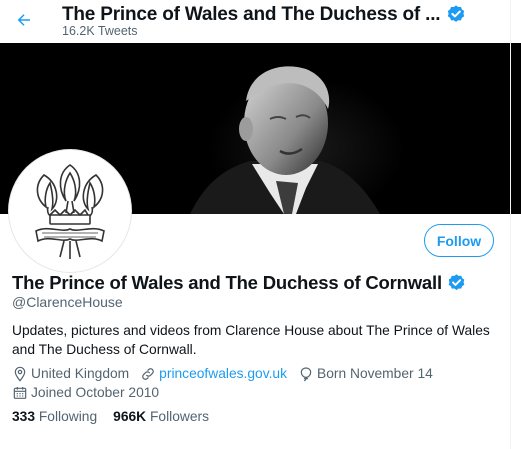 This screenshot has width=521, height=449. What do you see at coordinates (20, 392) in the screenshot?
I see `calendar-icon` at bounding box center [20, 392].